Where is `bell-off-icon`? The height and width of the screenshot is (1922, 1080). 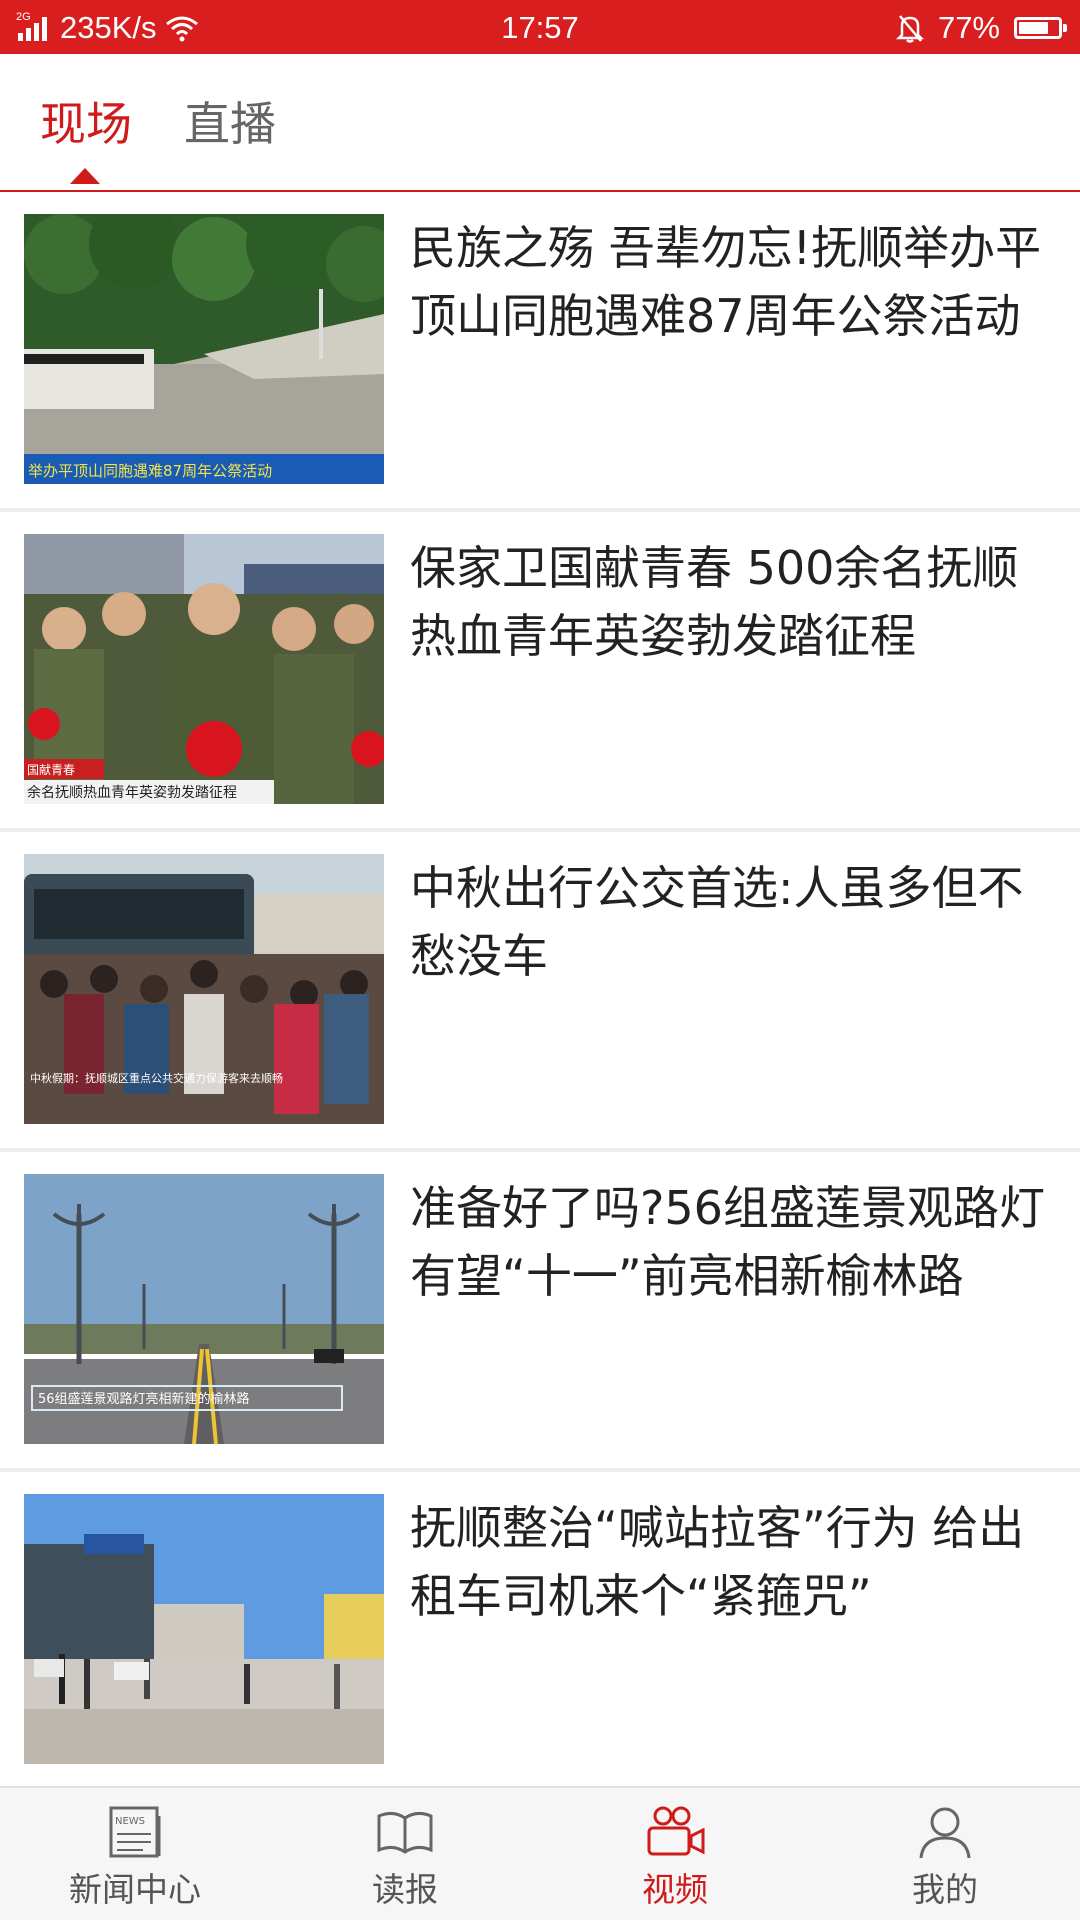 bell-off-icon is located at coordinates (909, 29).